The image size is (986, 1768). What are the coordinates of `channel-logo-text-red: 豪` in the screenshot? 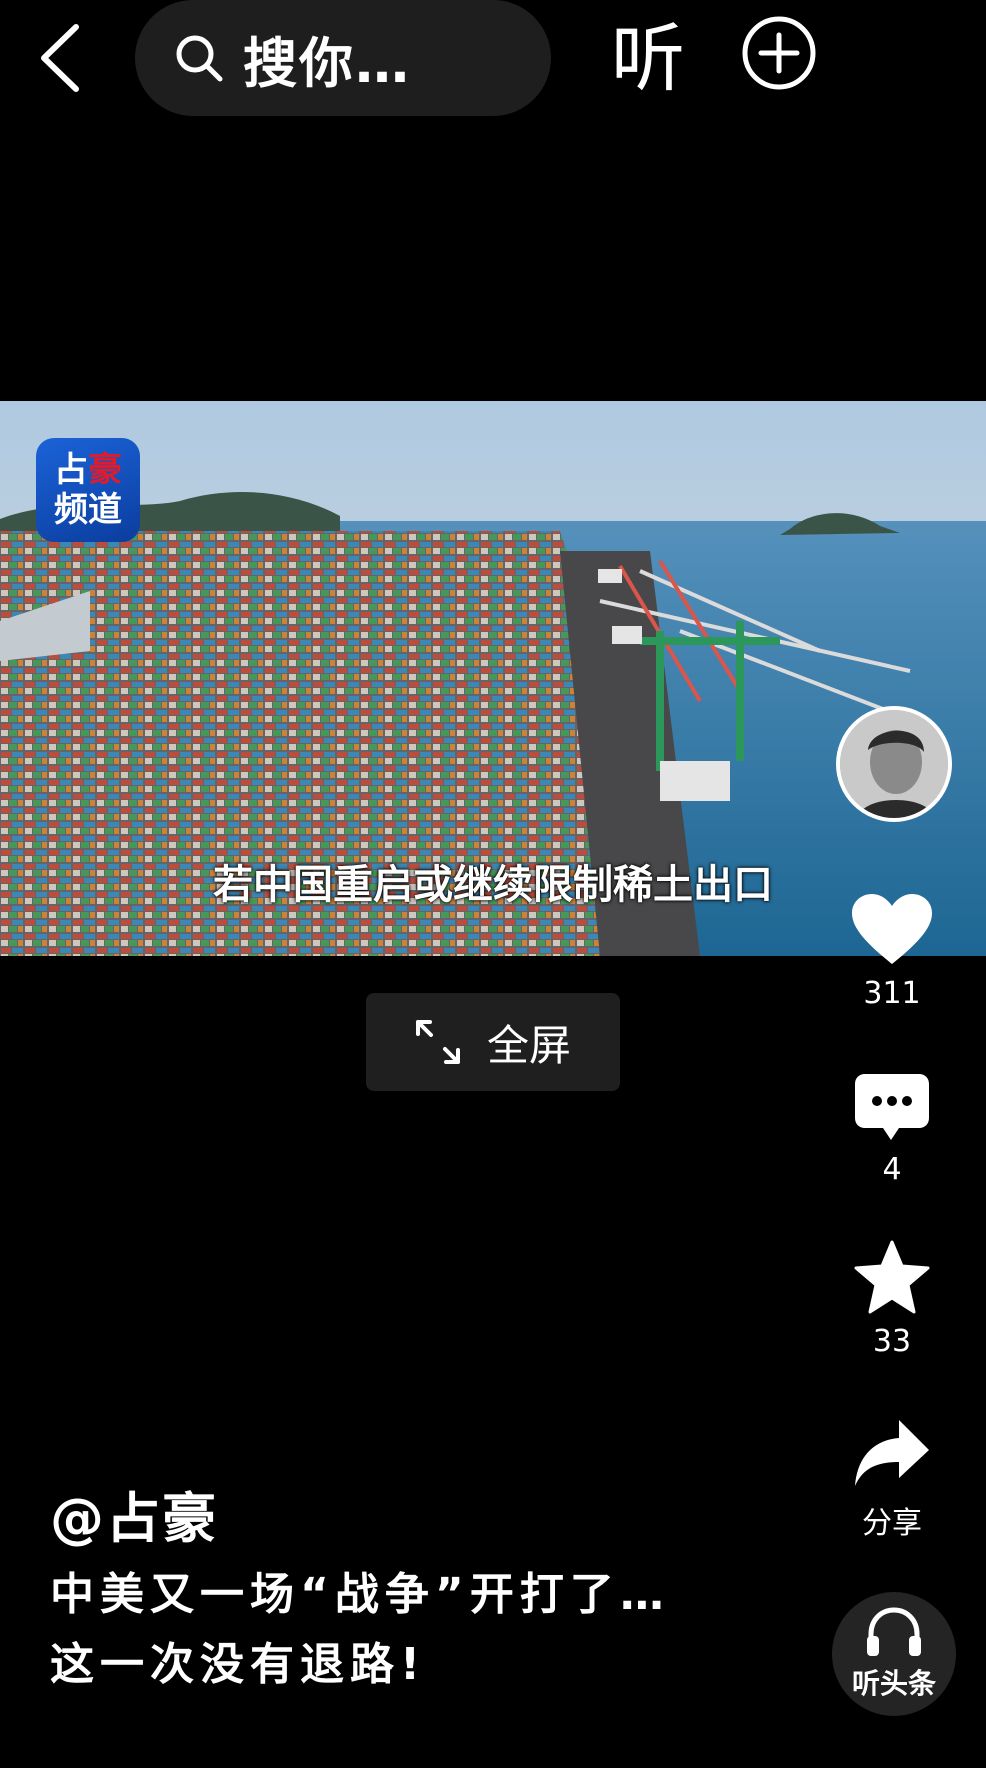 It's located at (105, 470).